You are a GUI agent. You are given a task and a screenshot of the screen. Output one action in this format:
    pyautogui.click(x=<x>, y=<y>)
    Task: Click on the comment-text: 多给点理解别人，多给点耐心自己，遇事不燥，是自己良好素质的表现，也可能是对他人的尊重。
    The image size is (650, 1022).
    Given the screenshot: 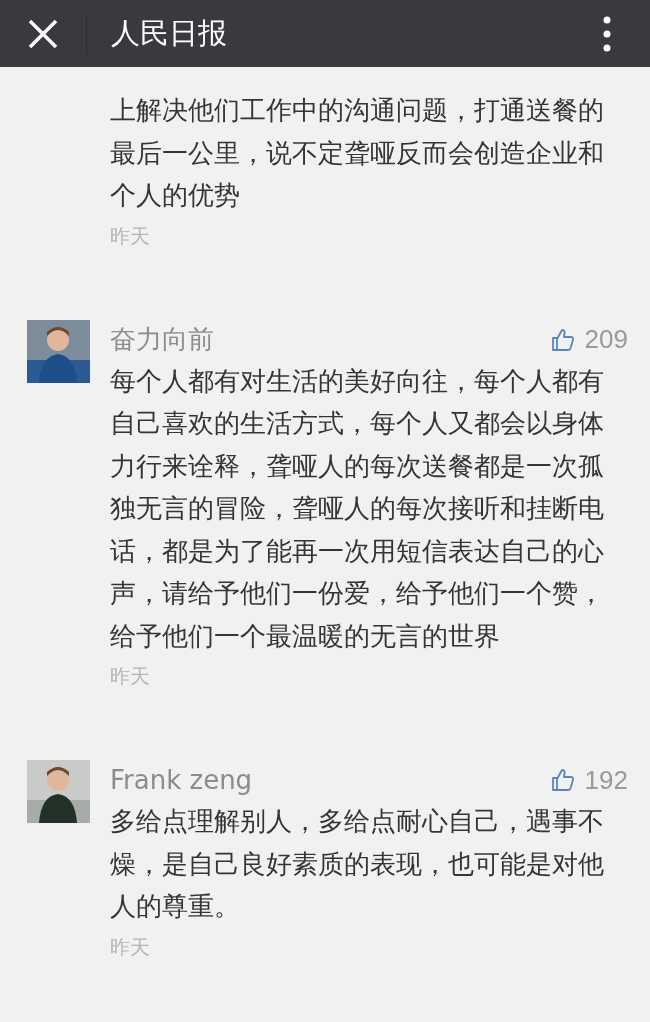 What is the action you would take?
    pyautogui.click(x=357, y=864)
    